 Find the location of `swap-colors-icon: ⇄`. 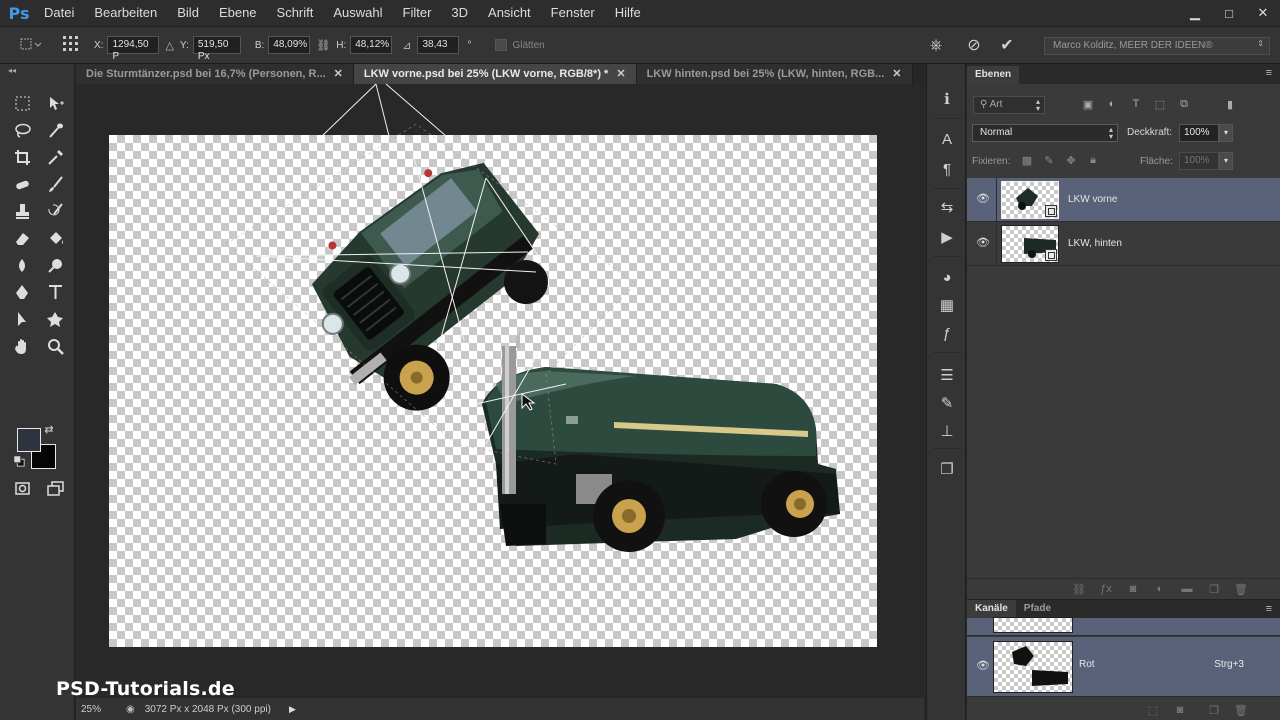

swap-colors-icon: ⇄ is located at coordinates (49, 429).